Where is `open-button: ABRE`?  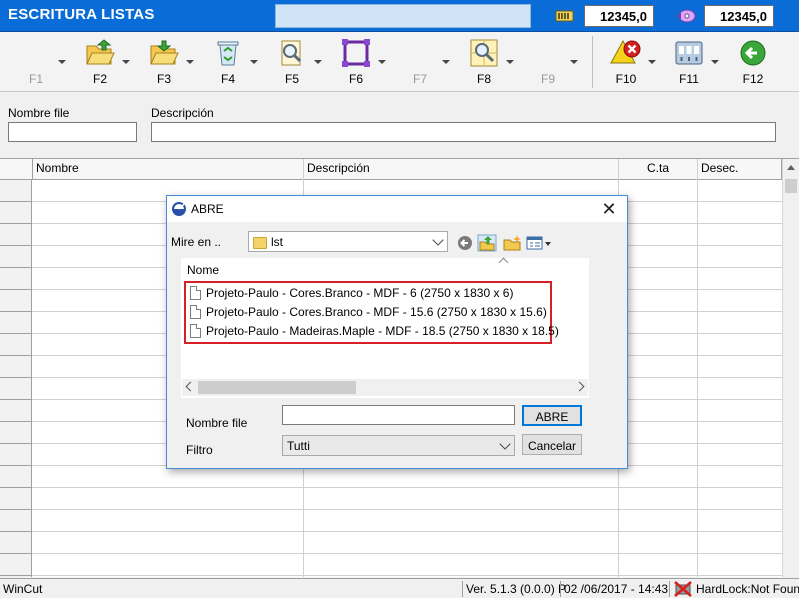 open-button: ABRE is located at coordinates (552, 415).